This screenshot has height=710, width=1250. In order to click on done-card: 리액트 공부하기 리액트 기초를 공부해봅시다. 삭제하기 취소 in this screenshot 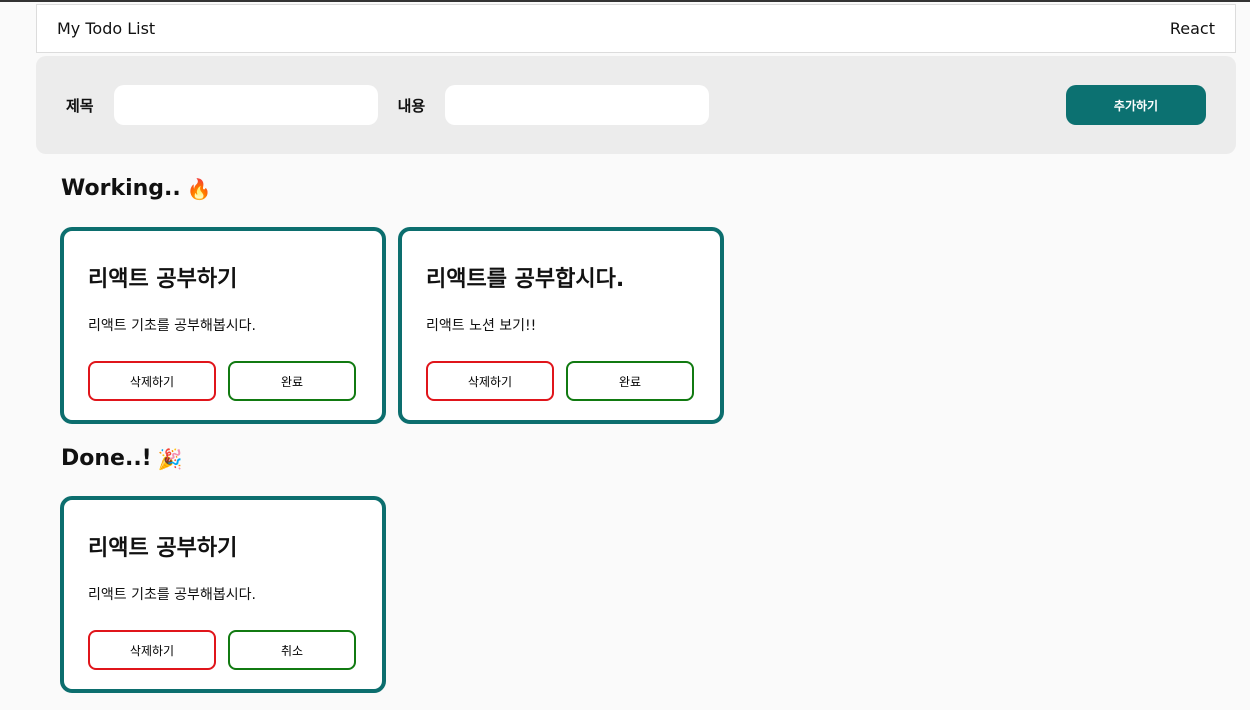, I will do `click(223, 594)`.